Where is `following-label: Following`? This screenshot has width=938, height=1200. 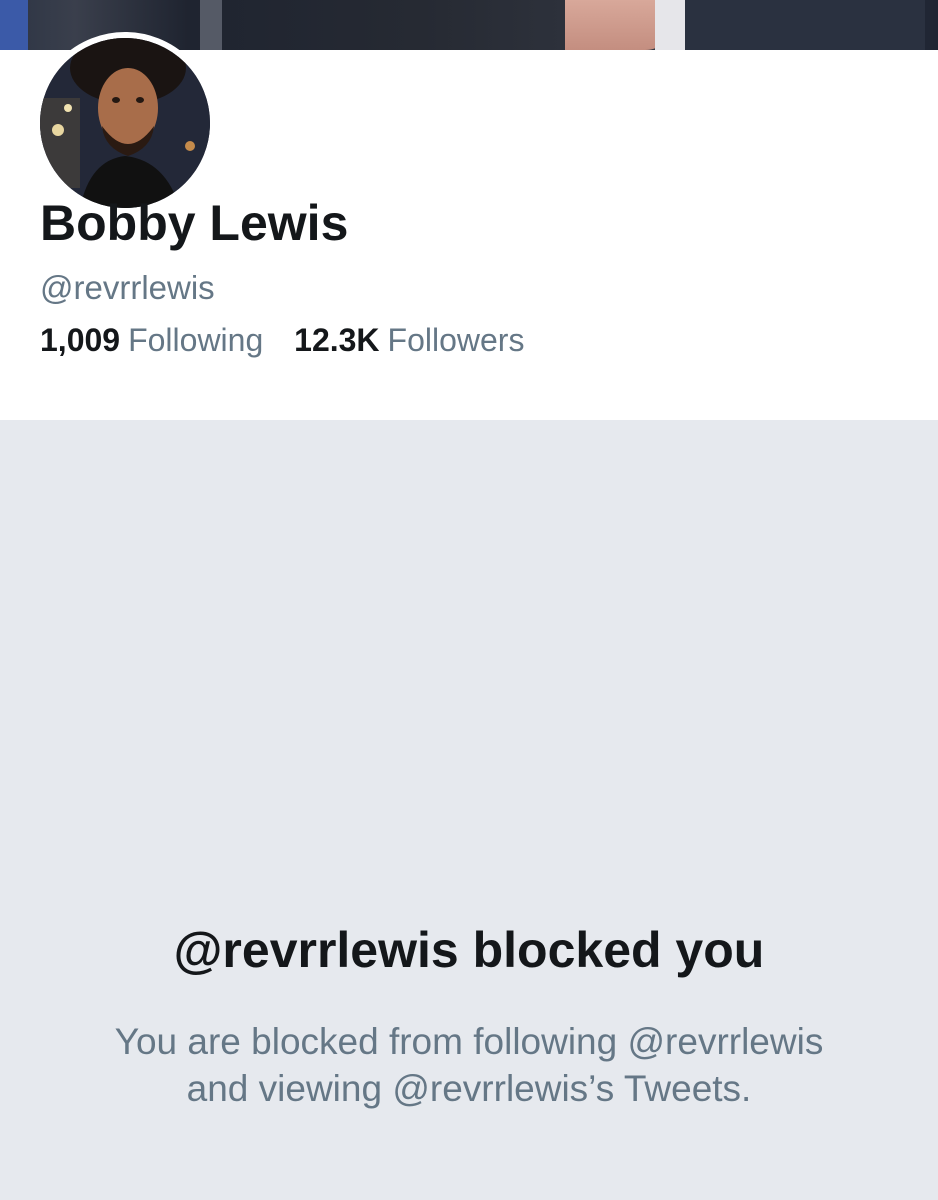 following-label: Following is located at coordinates (196, 340).